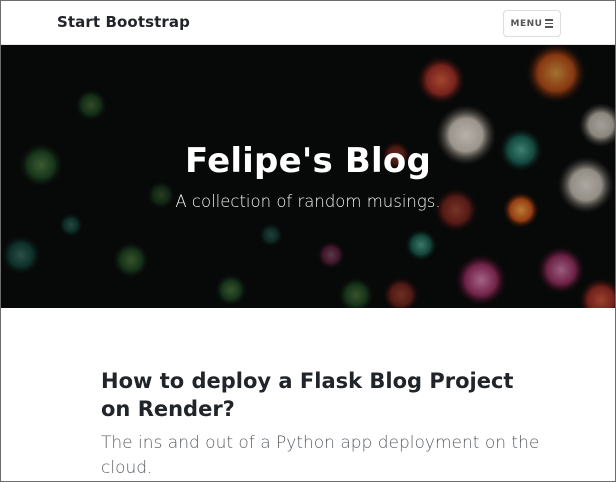 The width and height of the screenshot is (616, 482). I want to click on menu-label: MENU, so click(526, 23).